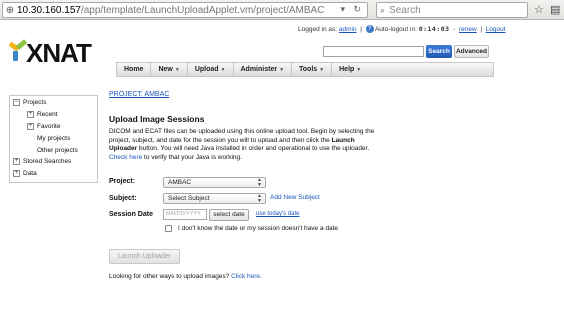 The height and width of the screenshot is (329, 564). I want to click on tree-item-data: + Data, so click(25, 173).